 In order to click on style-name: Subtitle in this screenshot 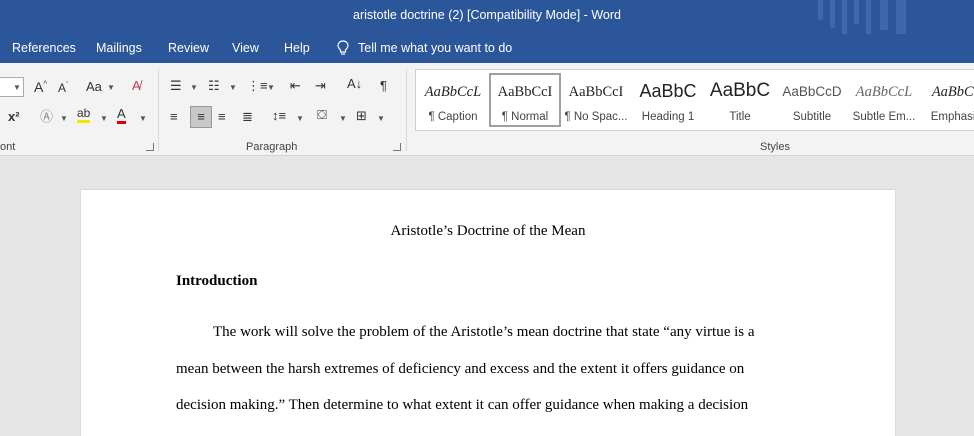, I will do `click(812, 117)`.